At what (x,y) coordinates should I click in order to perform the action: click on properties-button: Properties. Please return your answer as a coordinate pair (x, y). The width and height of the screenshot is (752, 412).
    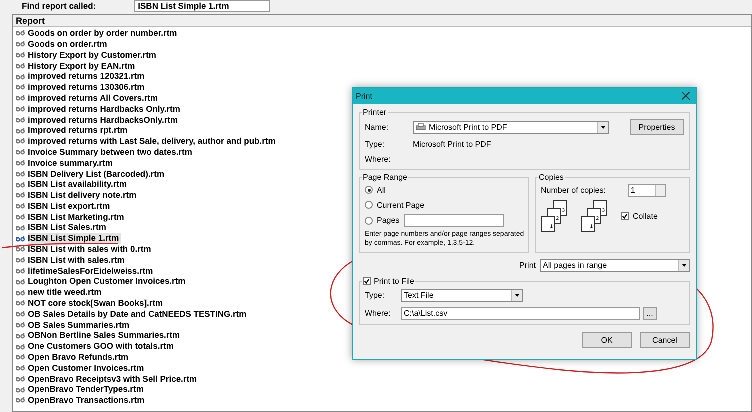
    Looking at the image, I should click on (657, 127).